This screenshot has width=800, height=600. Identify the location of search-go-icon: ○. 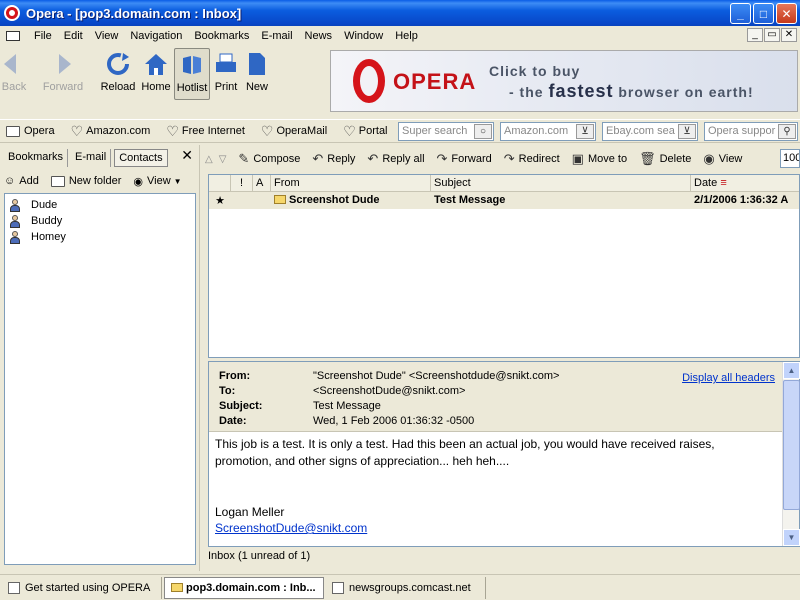
(483, 131).